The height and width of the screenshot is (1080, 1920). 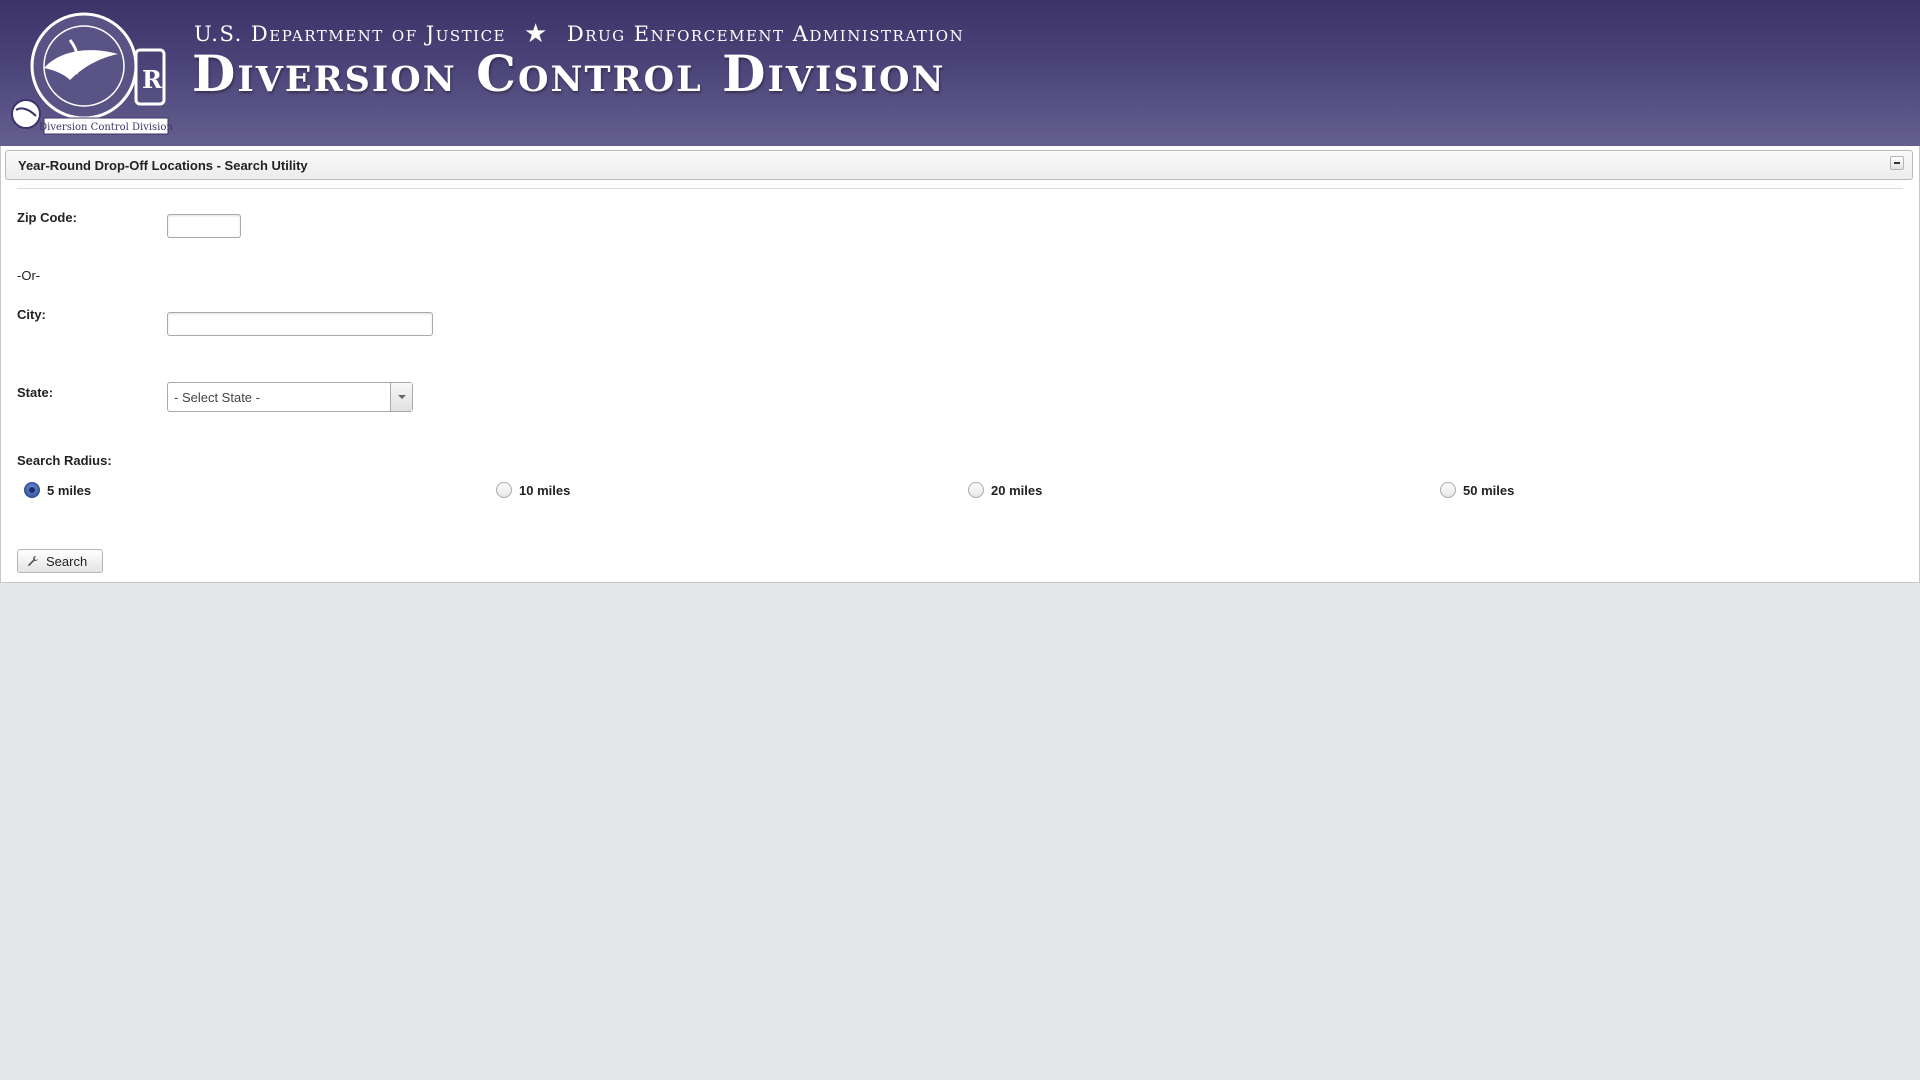 I want to click on wrench-icon, so click(x=33, y=561).